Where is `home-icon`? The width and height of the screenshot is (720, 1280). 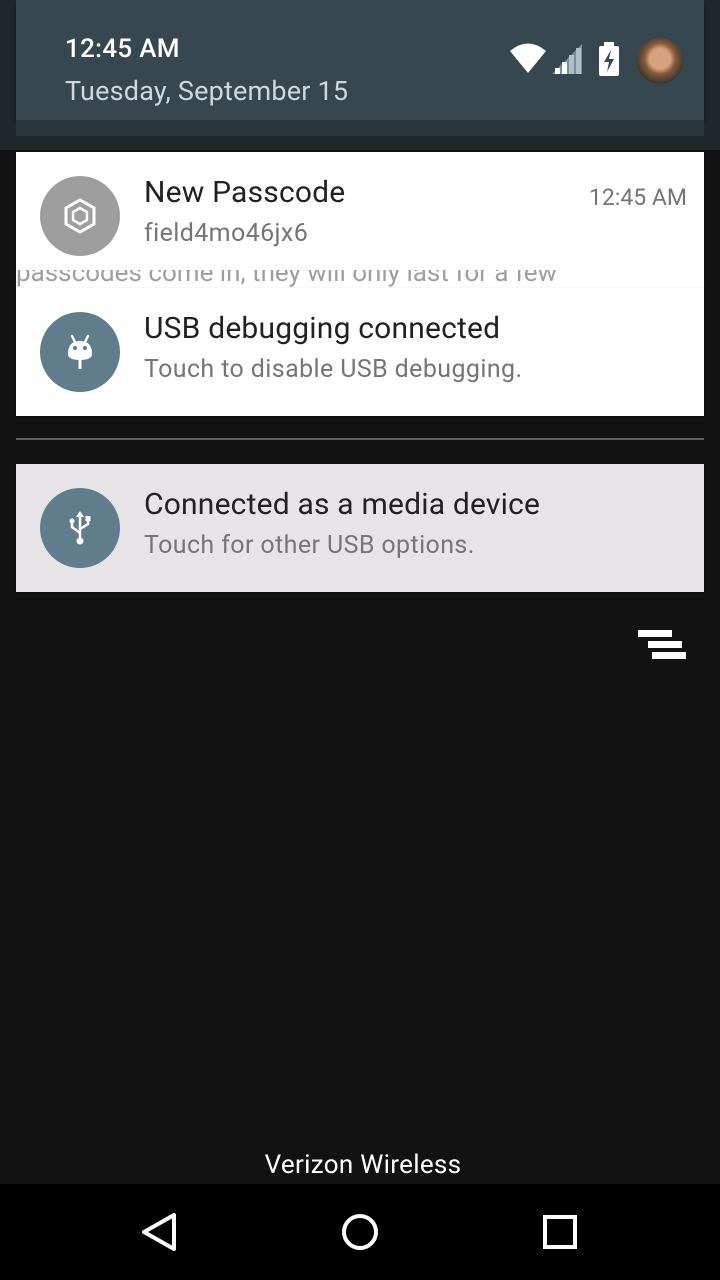 home-icon is located at coordinates (360, 1232).